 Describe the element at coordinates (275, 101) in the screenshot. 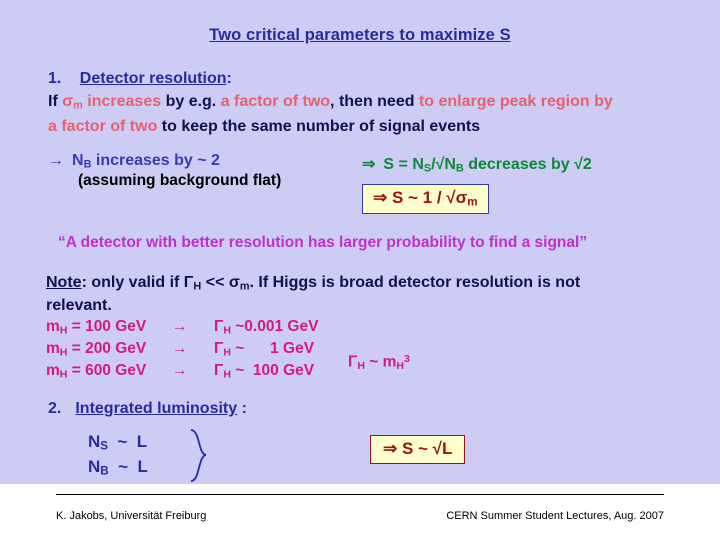

I see `detector-line1-factor: a factor of two` at that location.